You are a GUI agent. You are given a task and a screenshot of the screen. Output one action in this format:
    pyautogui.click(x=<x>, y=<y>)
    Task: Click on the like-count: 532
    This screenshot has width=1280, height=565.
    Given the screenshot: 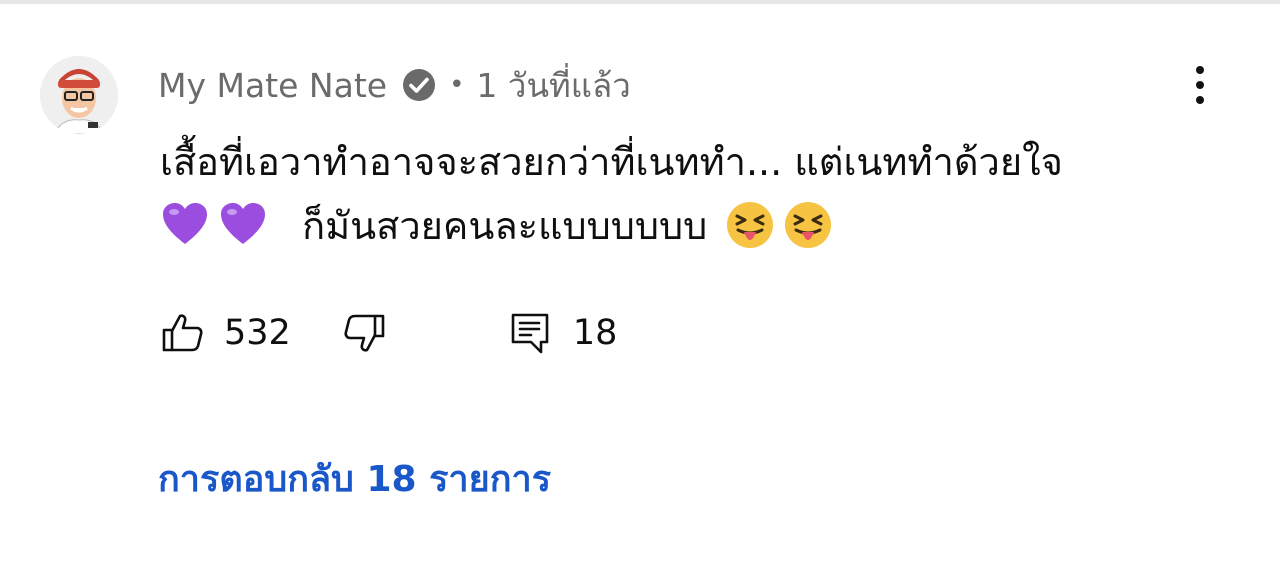 What is the action you would take?
    pyautogui.click(x=257, y=333)
    